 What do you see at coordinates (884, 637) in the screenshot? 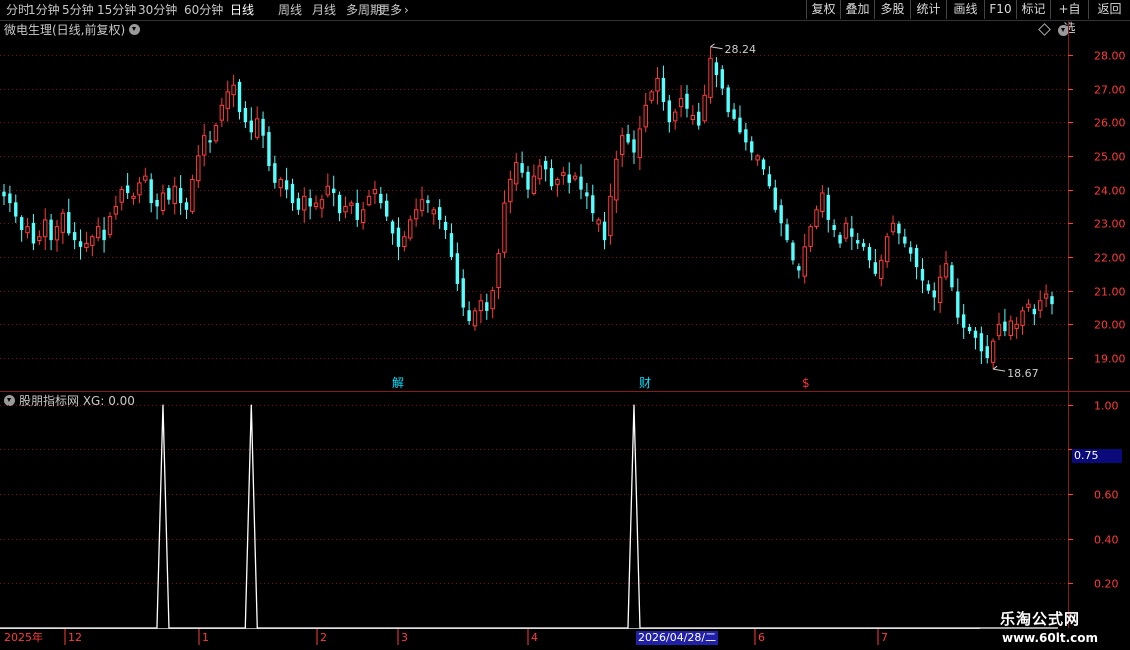
I see `date-axis-label: 7` at bounding box center [884, 637].